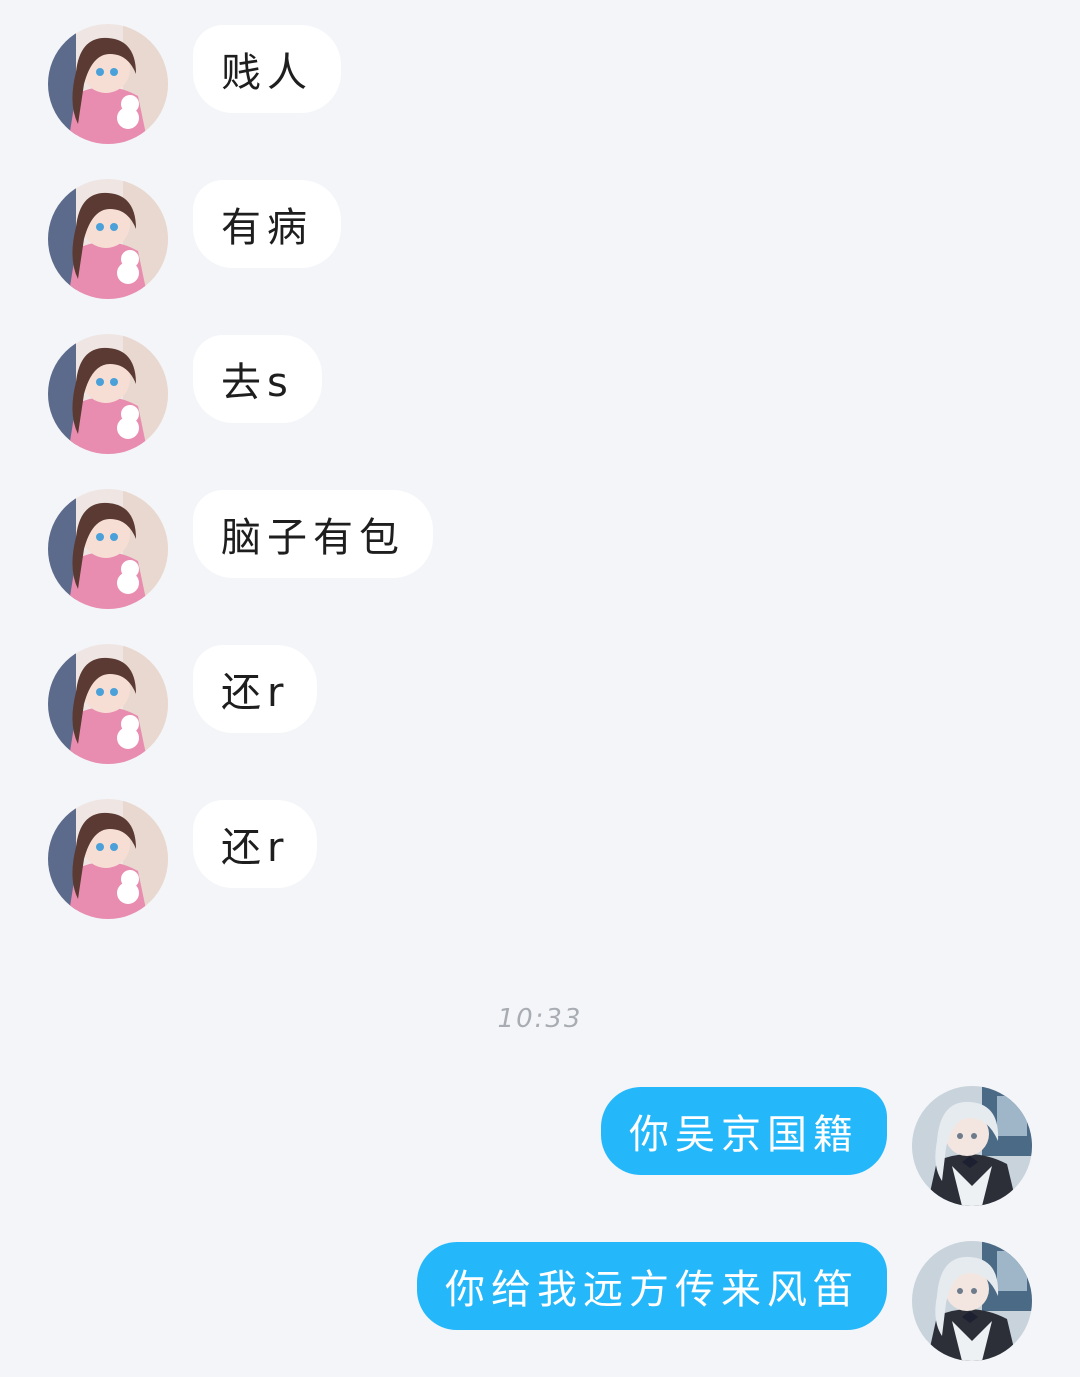  I want to click on message-text: 你给我远方传来风笛, so click(652, 1290).